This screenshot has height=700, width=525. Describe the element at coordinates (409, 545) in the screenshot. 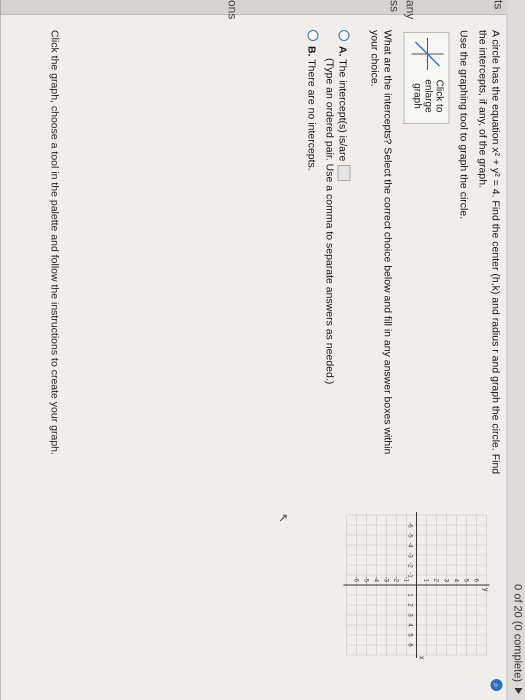

I see `x-tick-label: -4` at that location.